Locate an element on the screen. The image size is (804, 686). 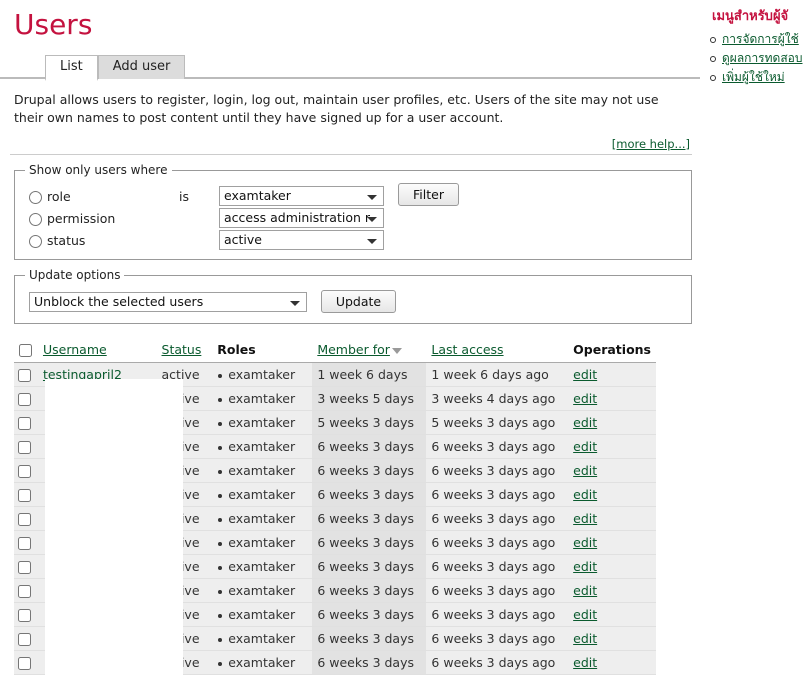
filter-radio-status is located at coordinates (35, 241).